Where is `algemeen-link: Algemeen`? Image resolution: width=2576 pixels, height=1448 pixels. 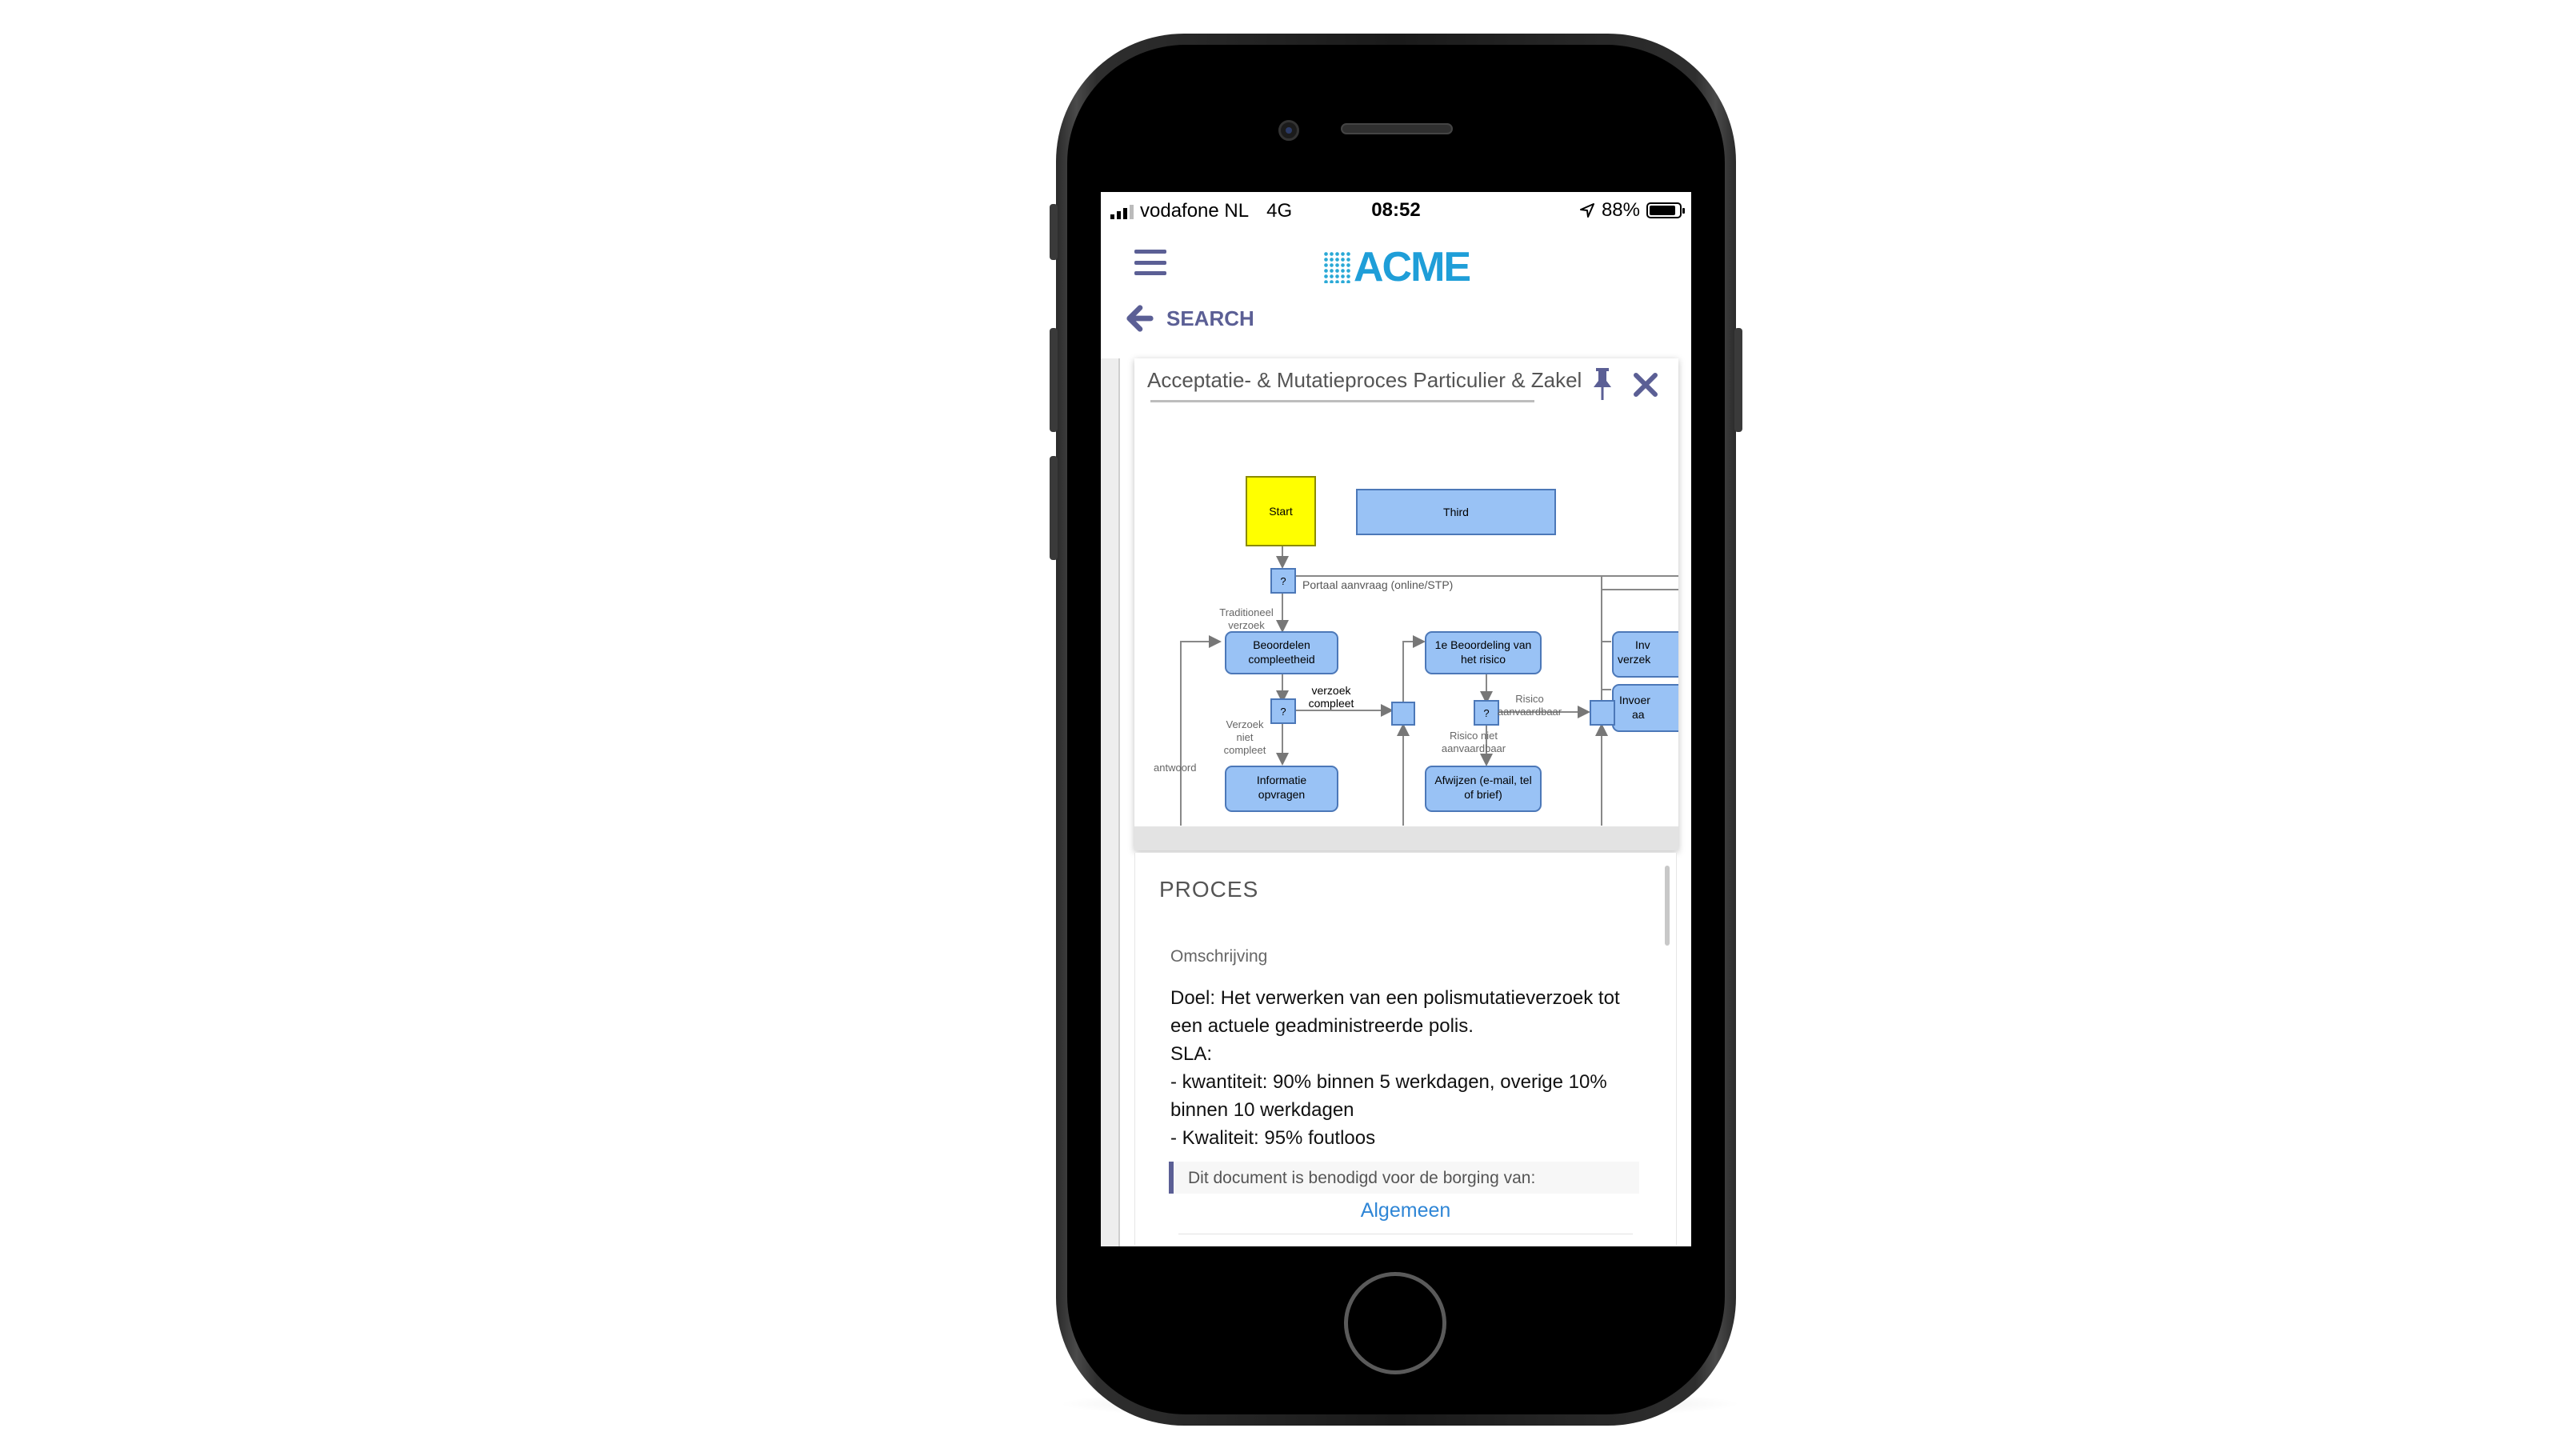 algemeen-link: Algemeen is located at coordinates (1405, 1210).